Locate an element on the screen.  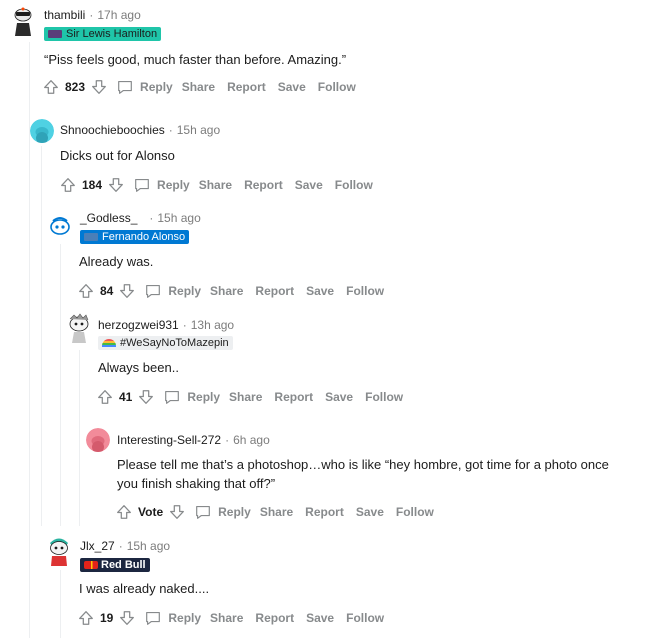
vote-score: 84 is located at coordinates (107, 291).